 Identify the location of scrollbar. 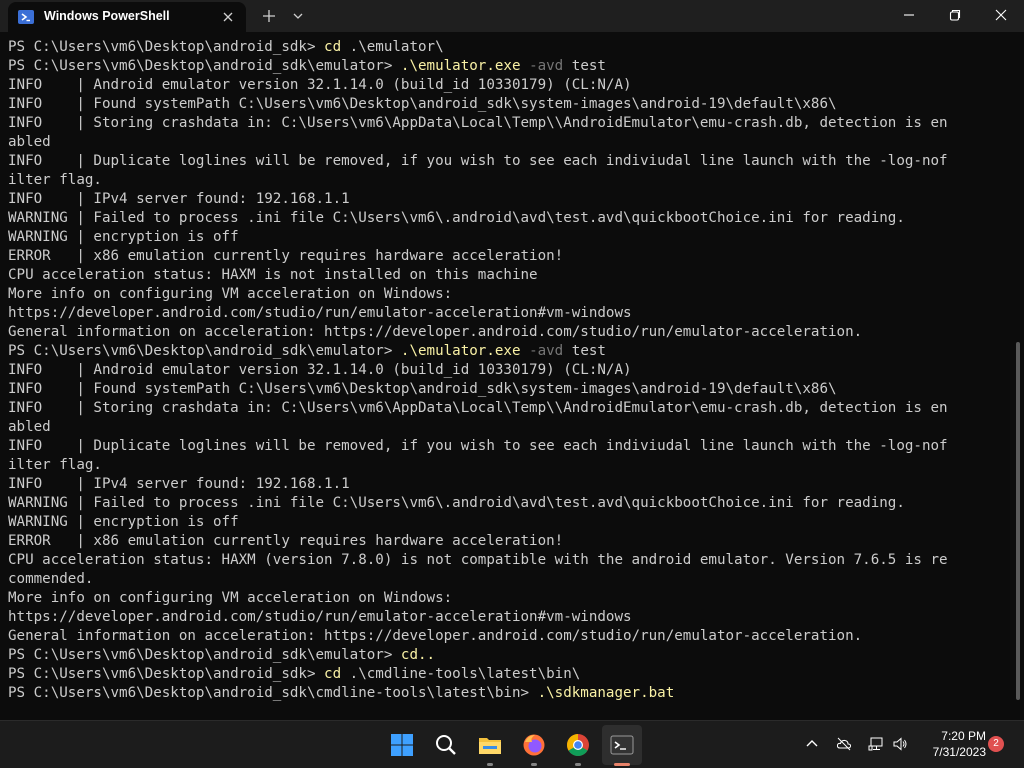
(1018, 521).